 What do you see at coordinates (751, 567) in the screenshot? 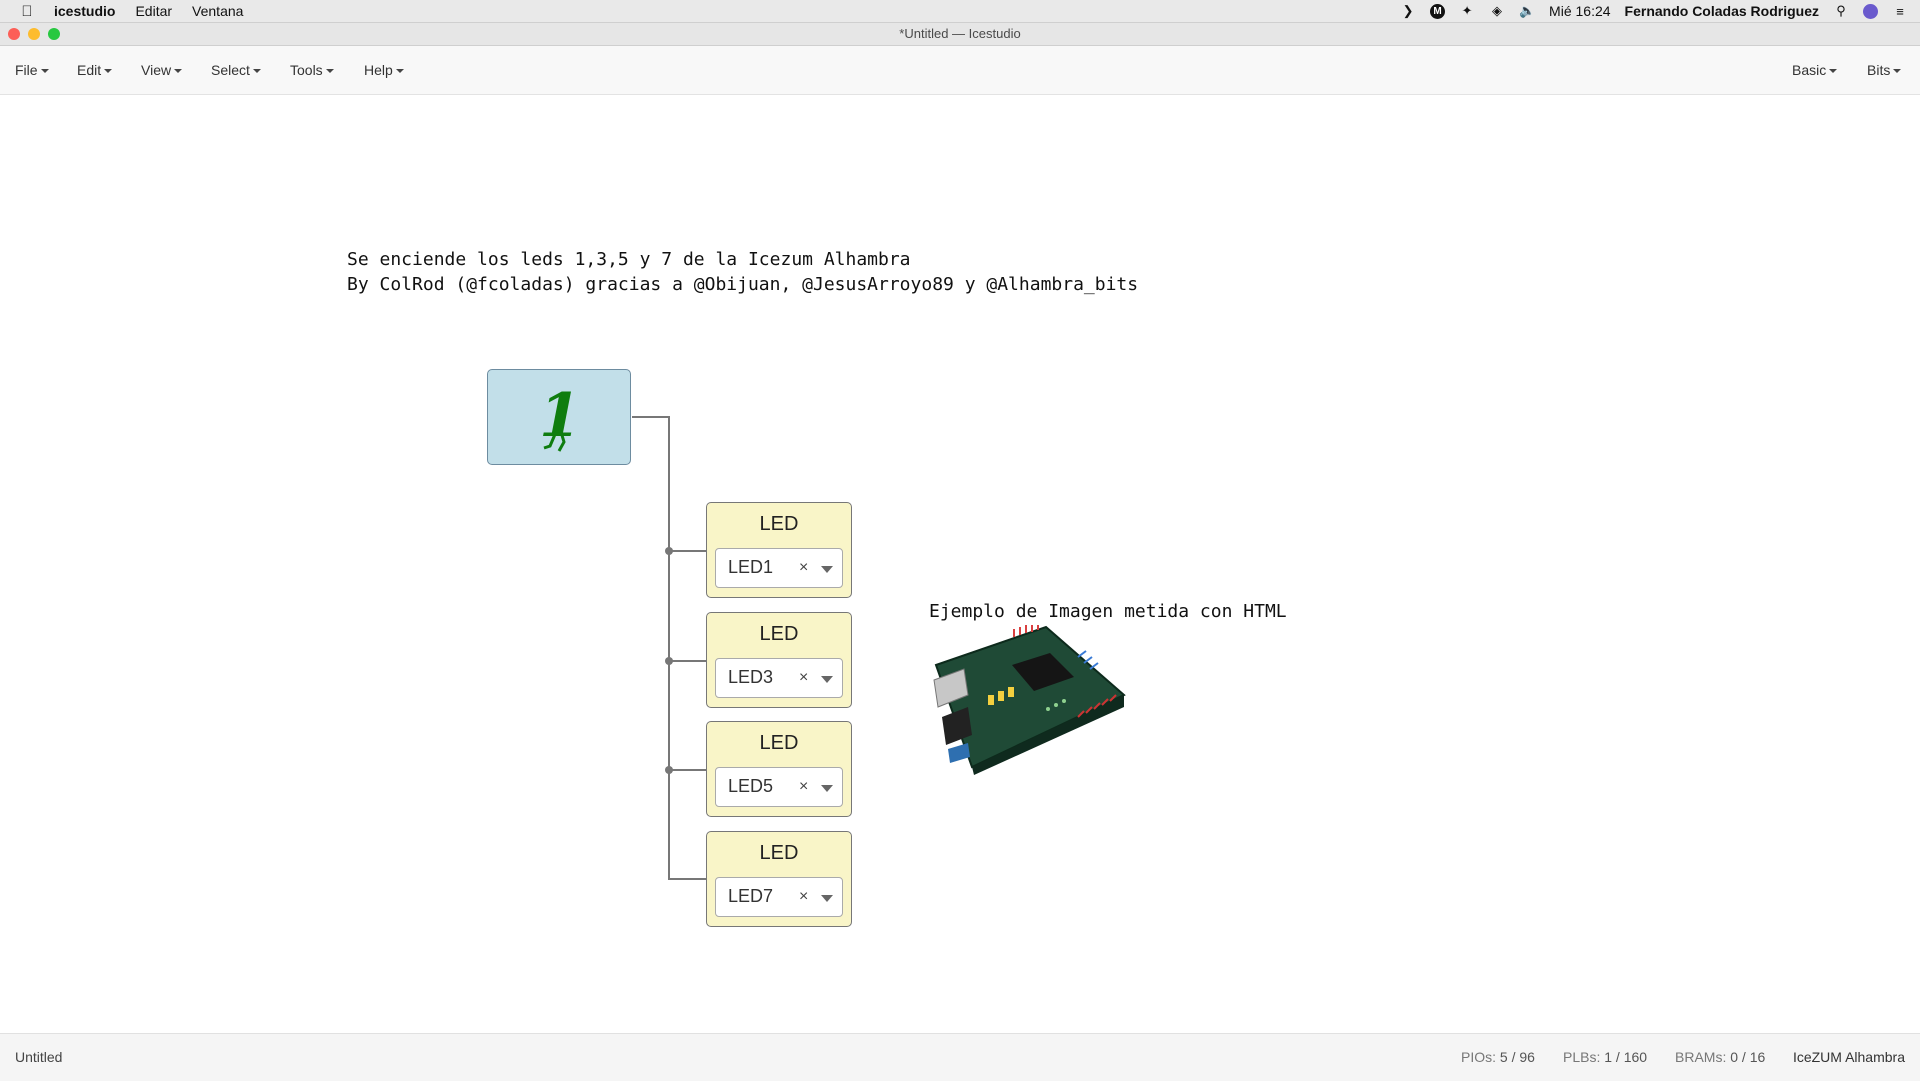
I see `led-pin-value: LED1` at bounding box center [751, 567].